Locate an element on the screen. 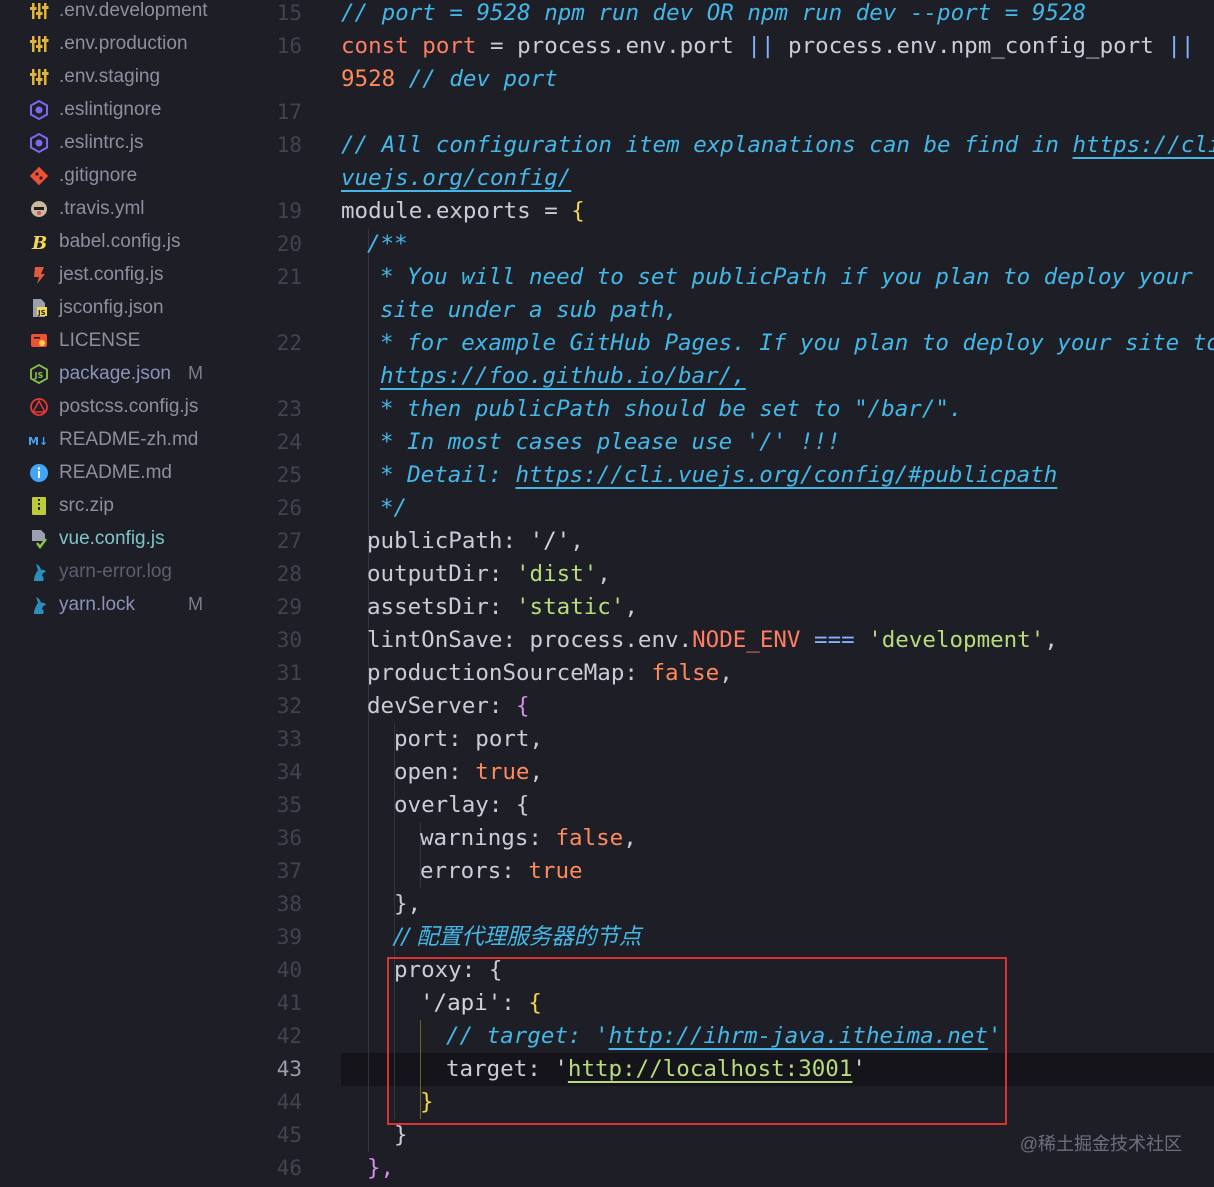  code-line-21-wrap: site under a sub path, is located at coordinates (529, 310).